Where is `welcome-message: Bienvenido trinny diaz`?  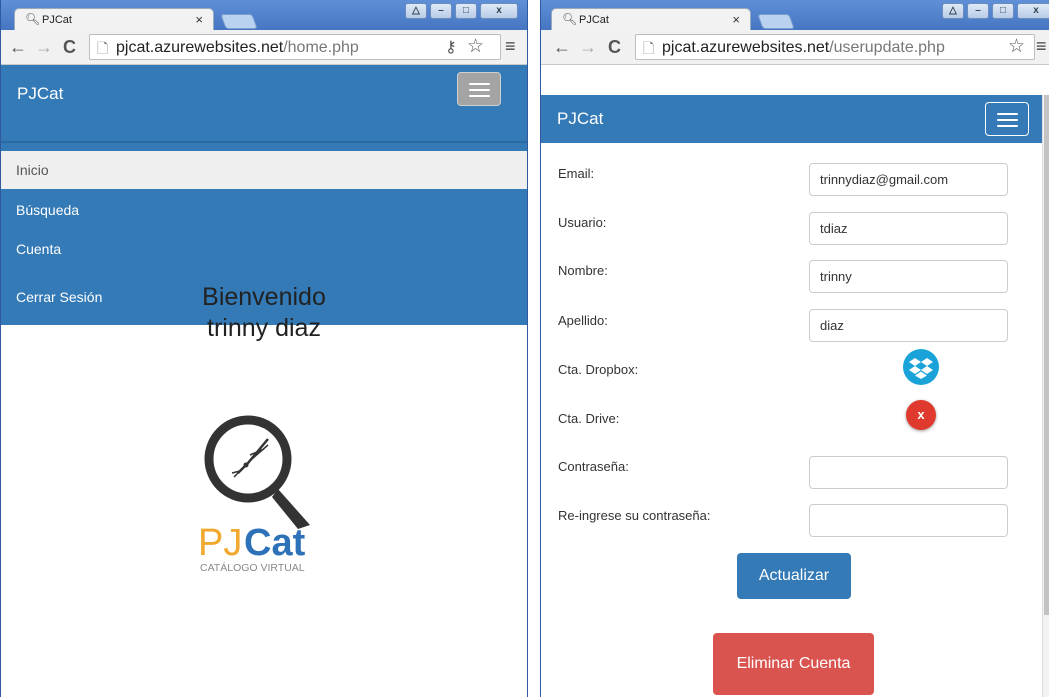
welcome-message: Bienvenido trinny diaz is located at coordinates (264, 313).